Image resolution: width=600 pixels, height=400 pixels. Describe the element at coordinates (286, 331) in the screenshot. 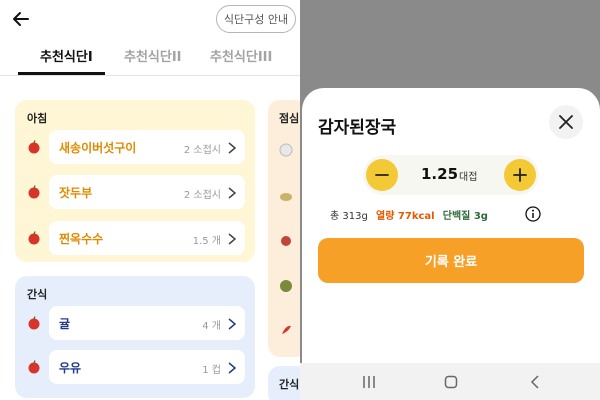

I see `pepper-icon` at that location.